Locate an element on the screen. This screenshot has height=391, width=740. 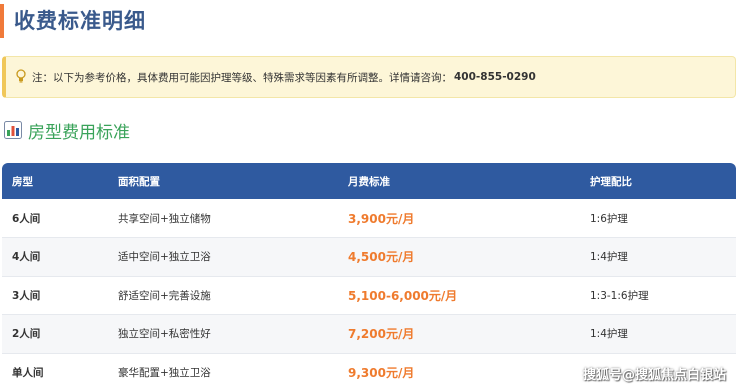
section-title: 房型费用标准 is located at coordinates (67, 130).